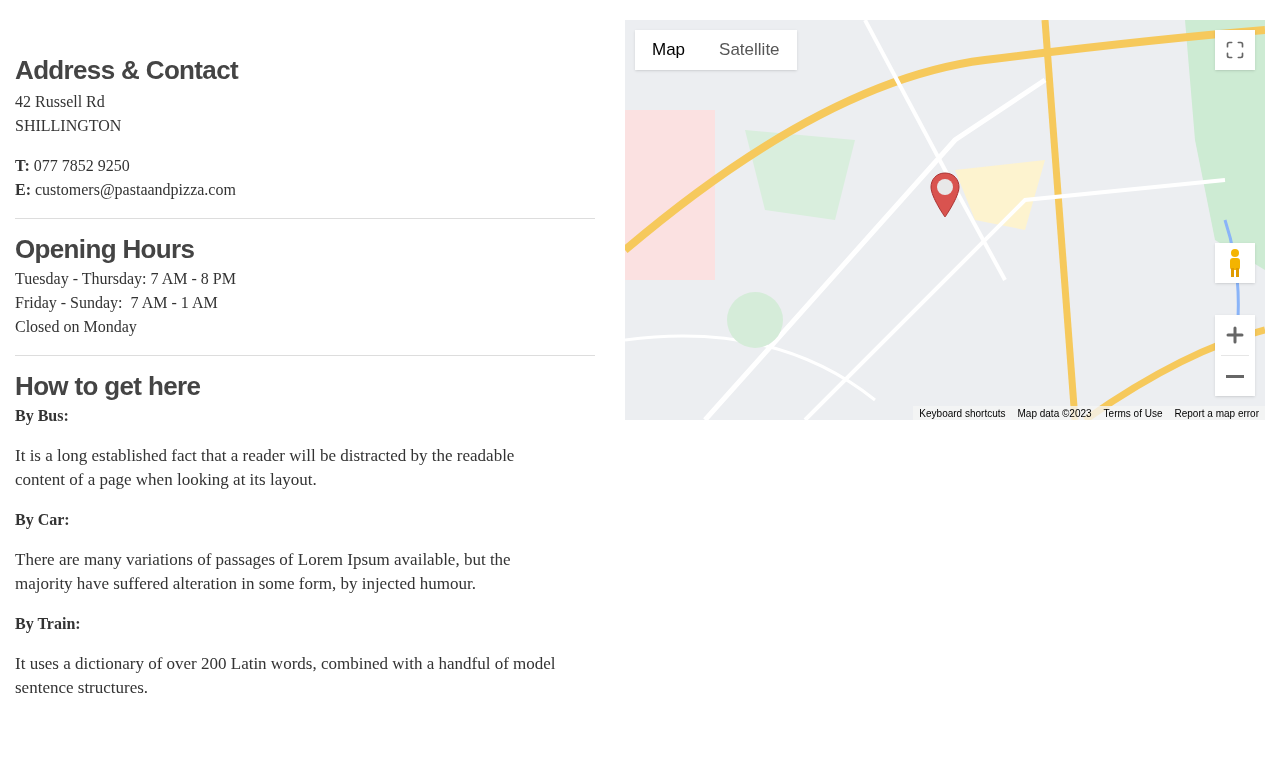 The width and height of the screenshot is (1288, 766). I want to click on address-line: 42 Russell Rd, so click(60, 102).